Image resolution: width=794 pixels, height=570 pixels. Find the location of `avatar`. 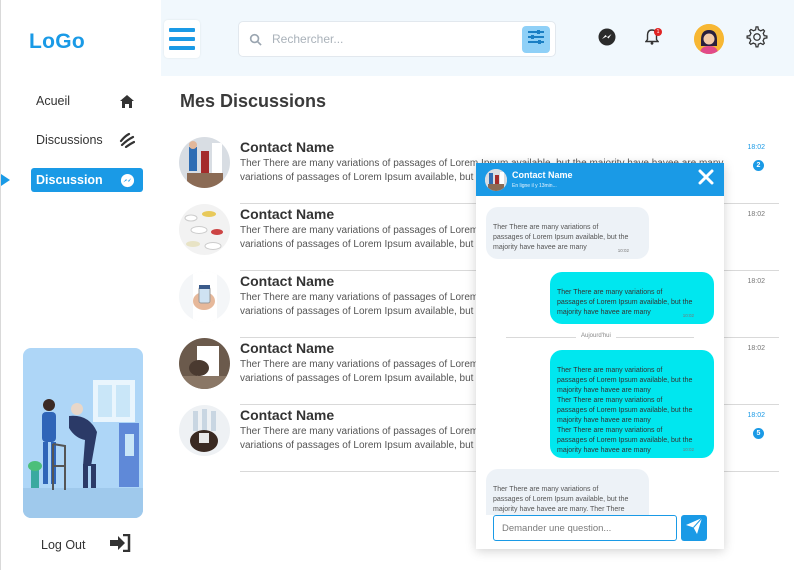

avatar is located at coordinates (709, 39).